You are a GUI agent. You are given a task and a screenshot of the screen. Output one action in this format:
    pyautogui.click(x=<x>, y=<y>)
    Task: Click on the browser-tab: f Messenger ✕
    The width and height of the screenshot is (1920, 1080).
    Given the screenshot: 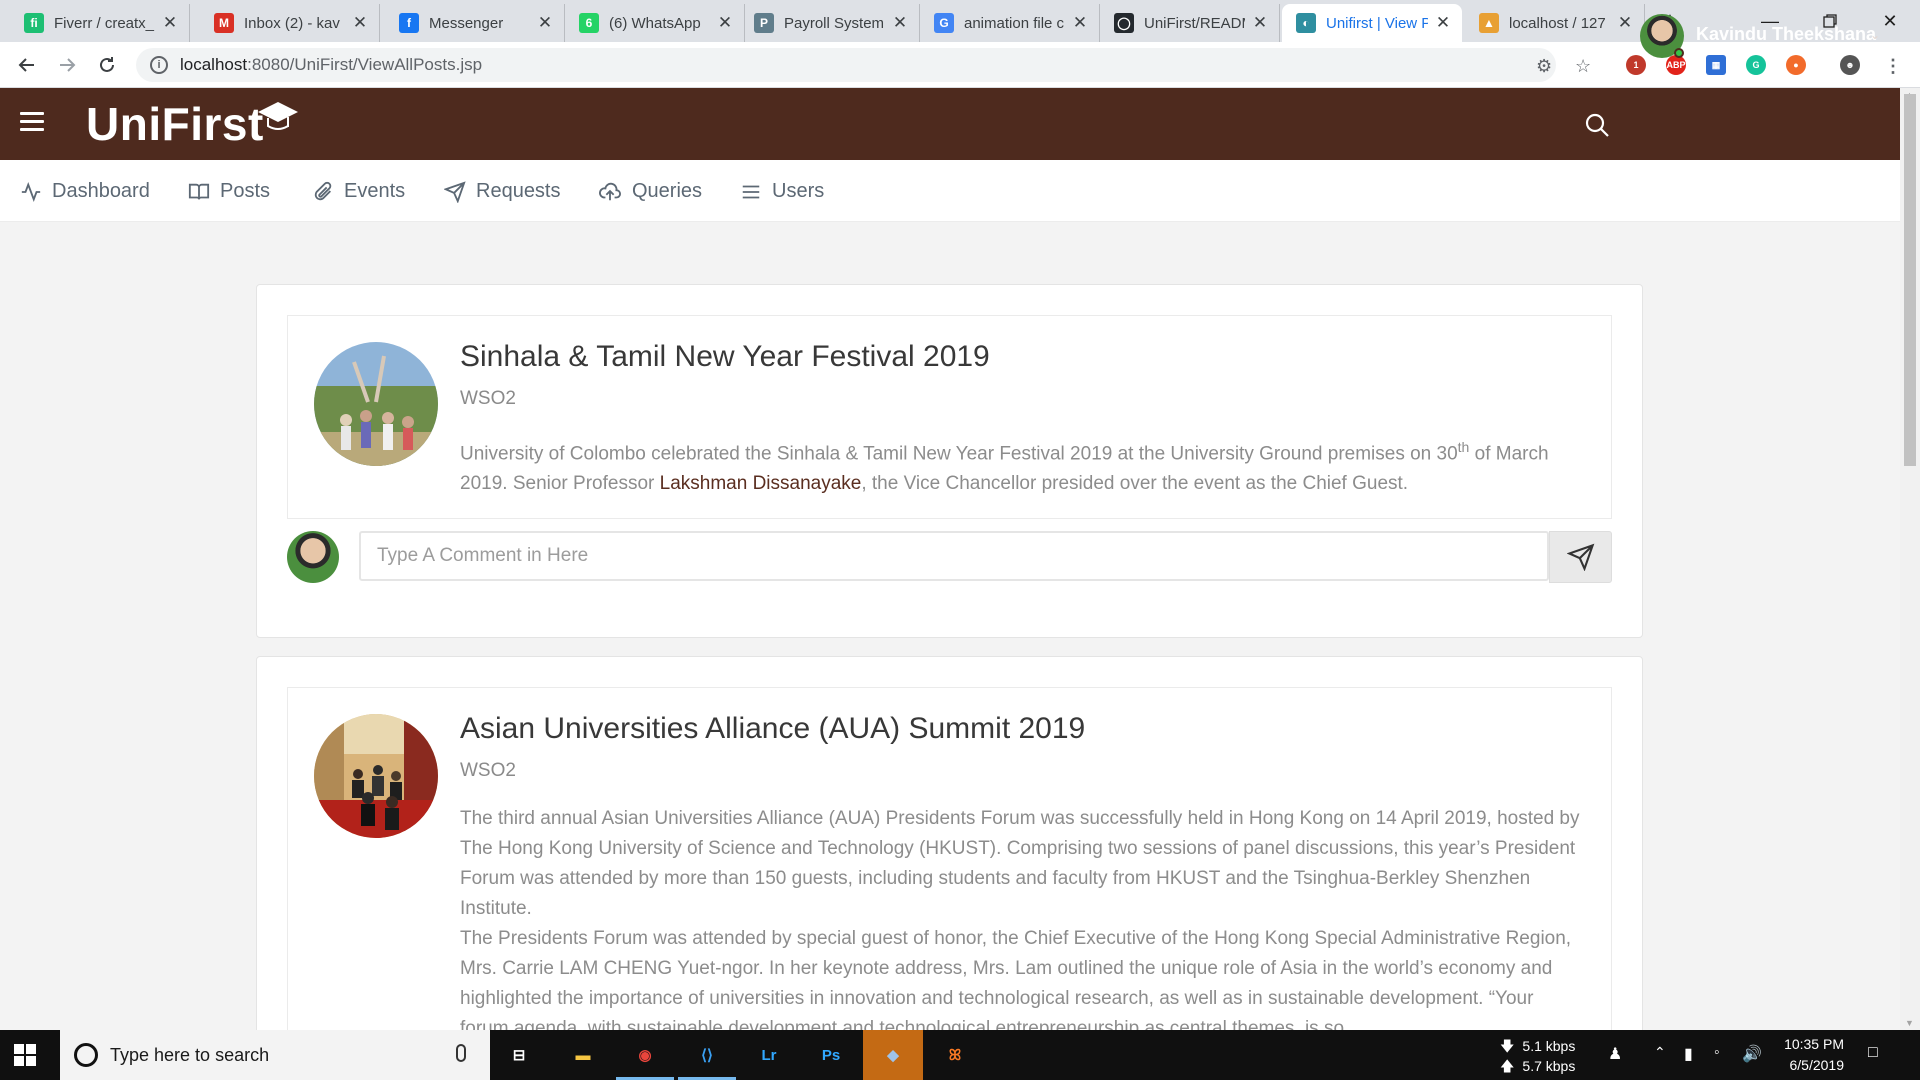 What is the action you would take?
    pyautogui.click(x=475, y=23)
    